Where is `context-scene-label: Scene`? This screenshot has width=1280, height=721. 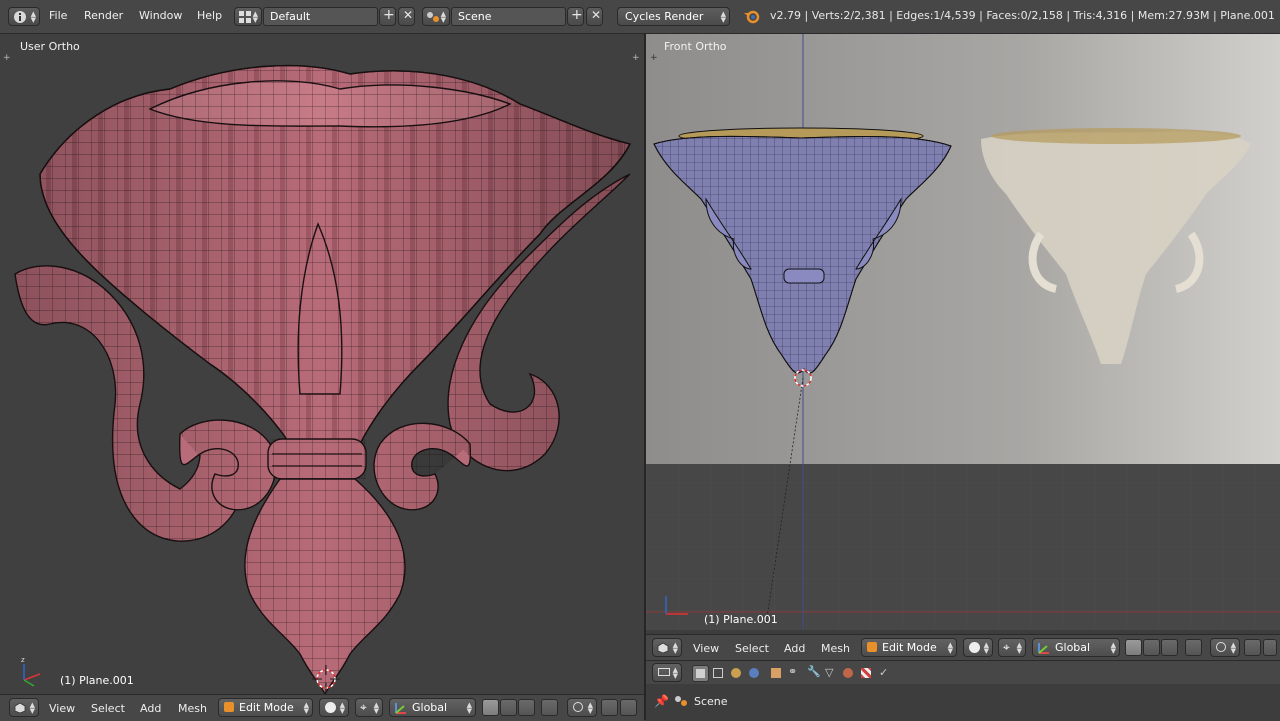
context-scene-label: Scene is located at coordinates (711, 701).